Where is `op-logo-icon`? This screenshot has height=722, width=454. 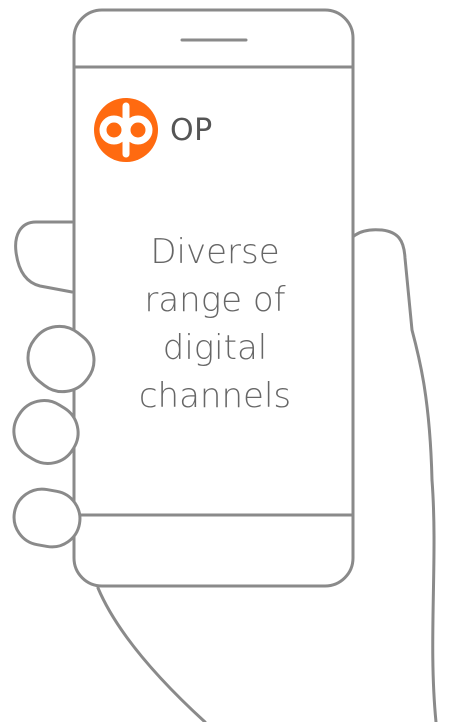
op-logo-icon is located at coordinates (126, 130).